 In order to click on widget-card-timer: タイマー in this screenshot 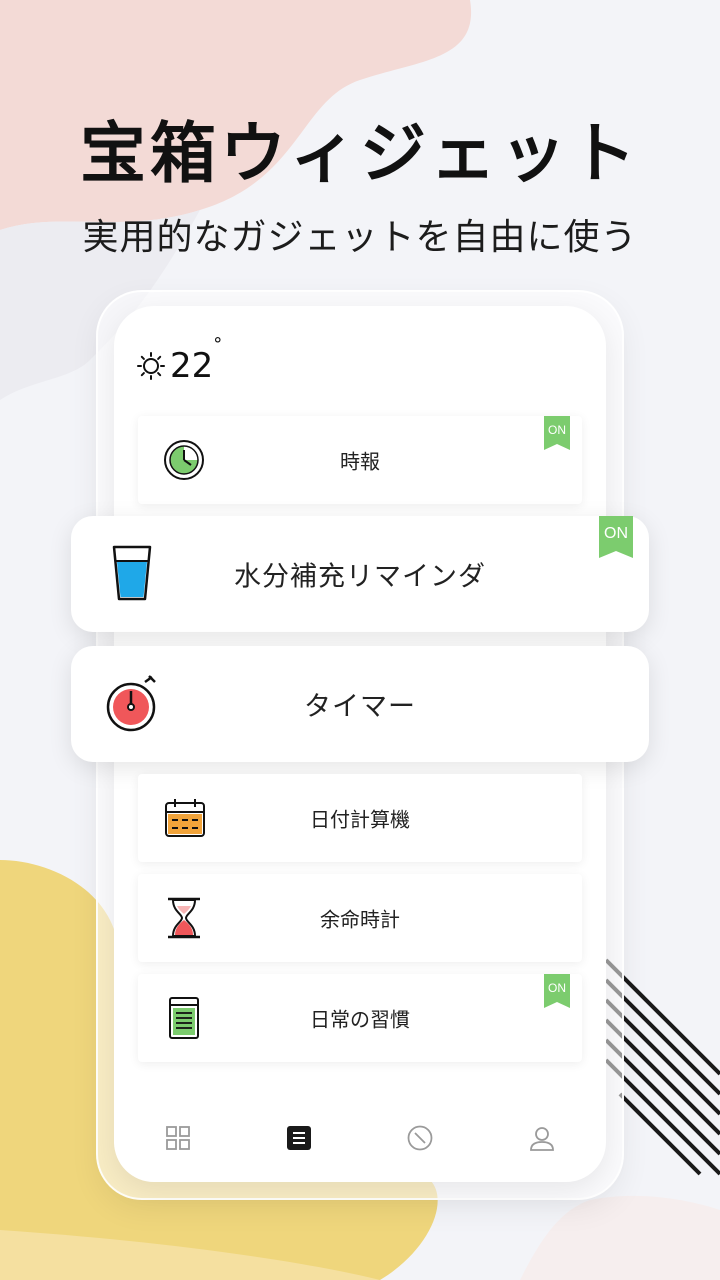, I will do `click(360, 704)`.